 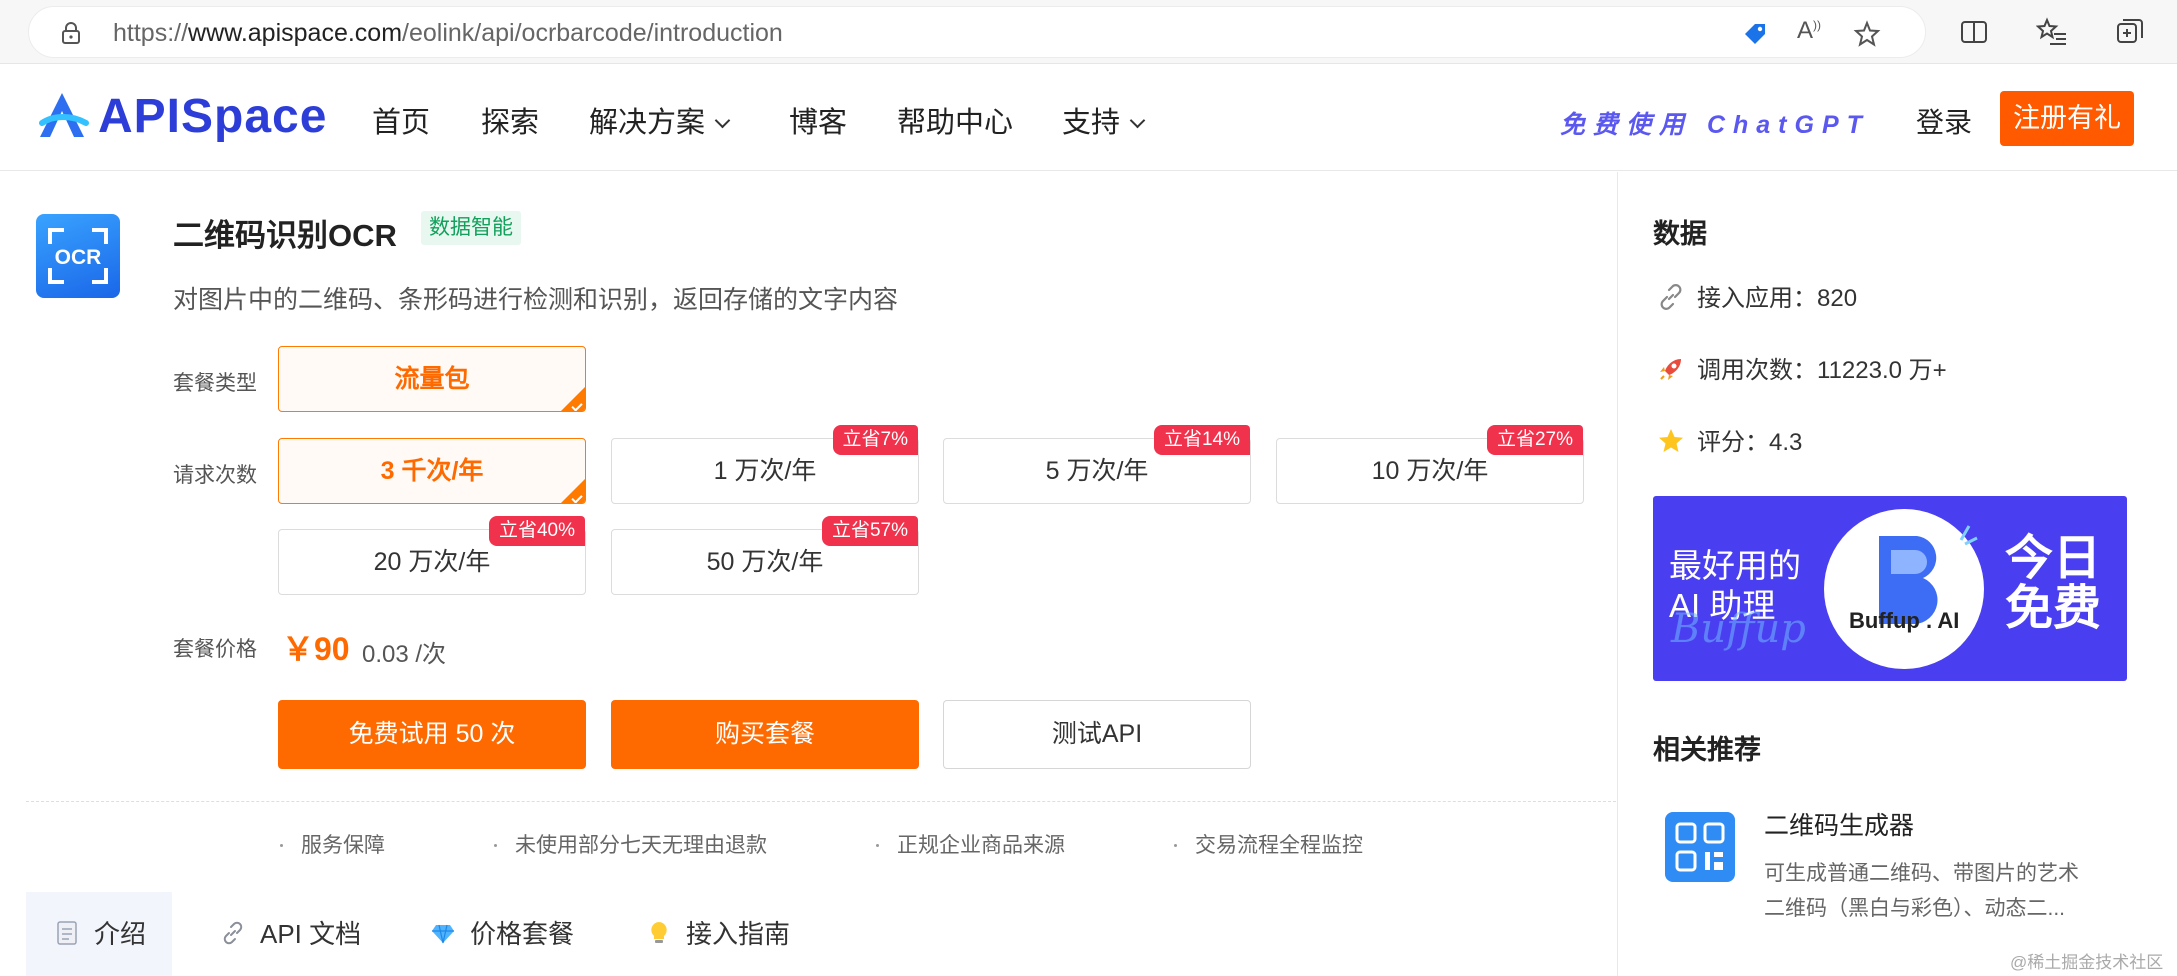 I want to click on unit-price: 0.03 /次, so click(x=404, y=654).